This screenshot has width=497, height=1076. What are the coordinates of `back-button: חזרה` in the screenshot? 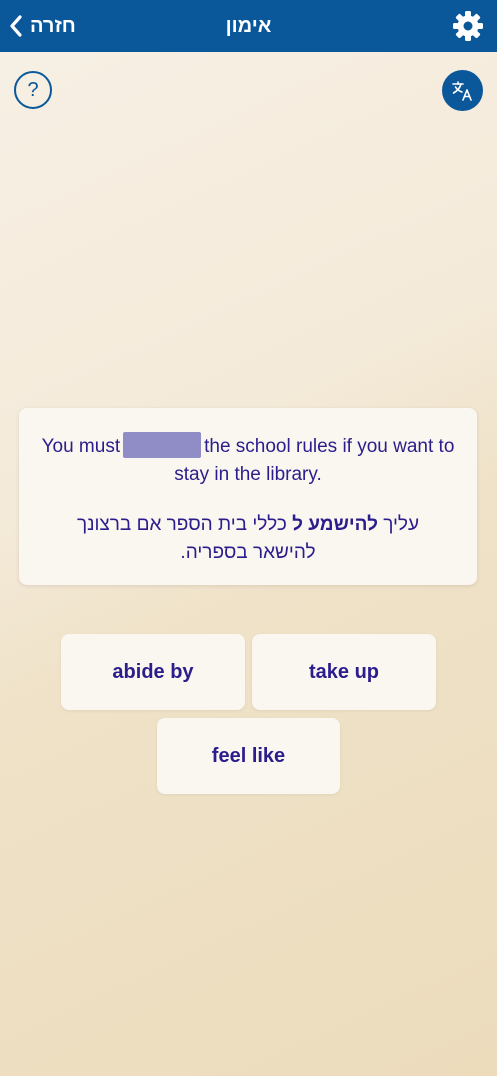 It's located at (42, 26).